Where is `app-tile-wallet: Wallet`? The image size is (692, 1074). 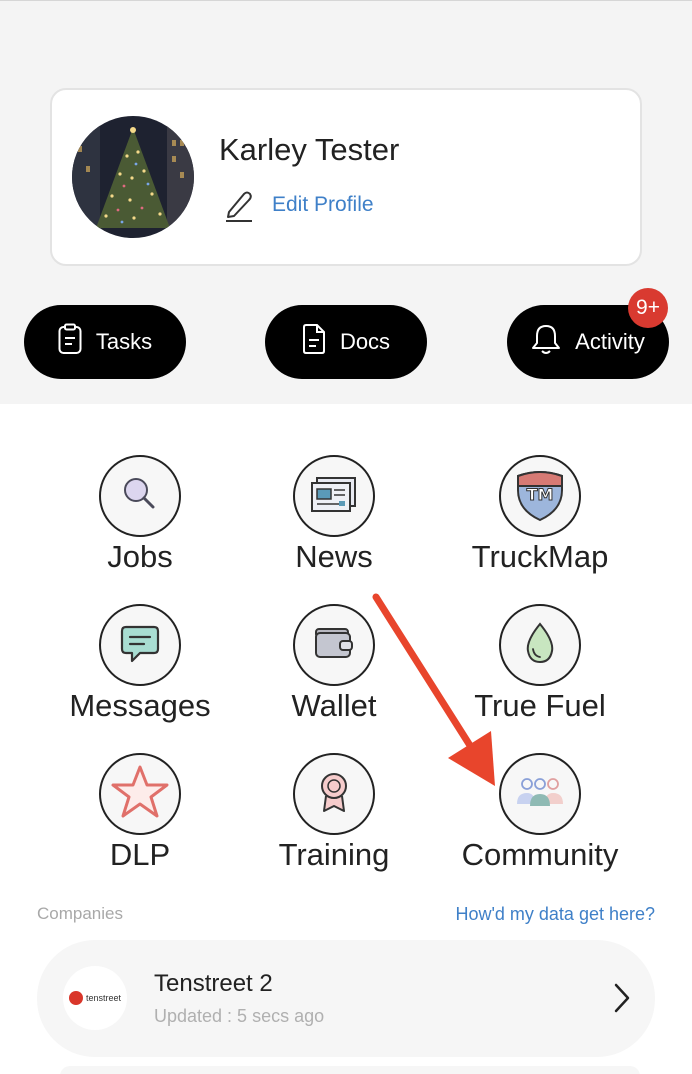
app-tile-wallet: Wallet is located at coordinates (334, 664).